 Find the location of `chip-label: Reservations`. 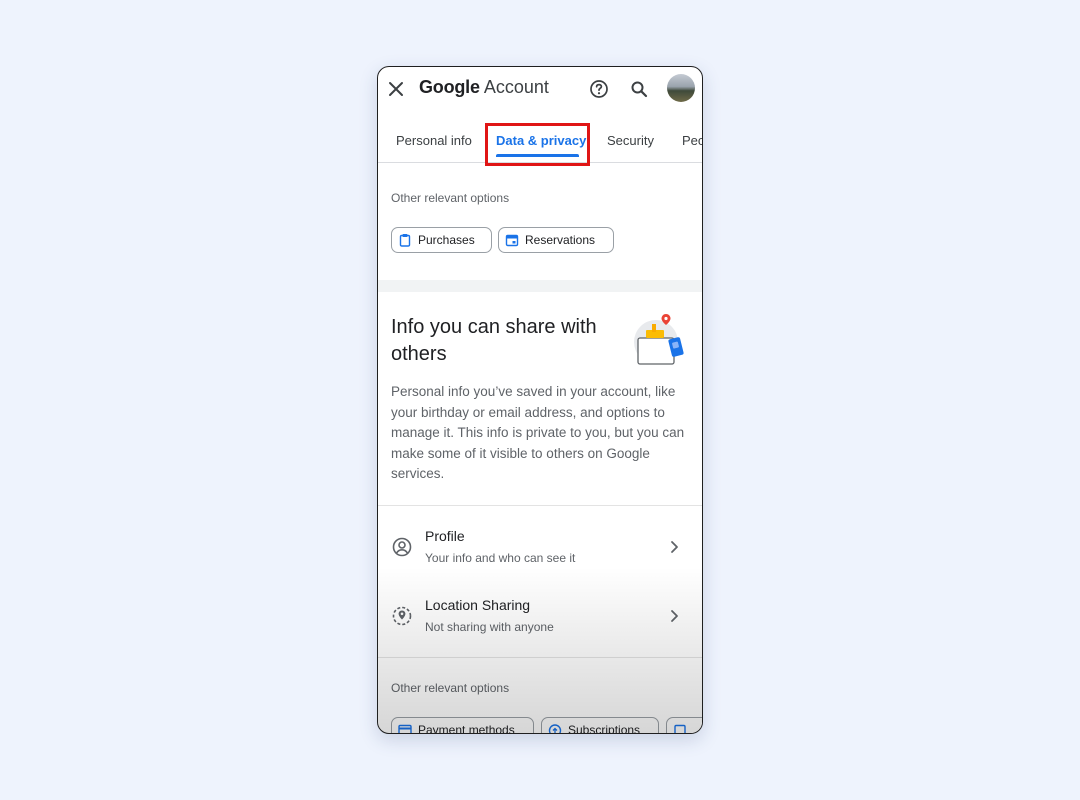

chip-label: Reservations is located at coordinates (560, 240).